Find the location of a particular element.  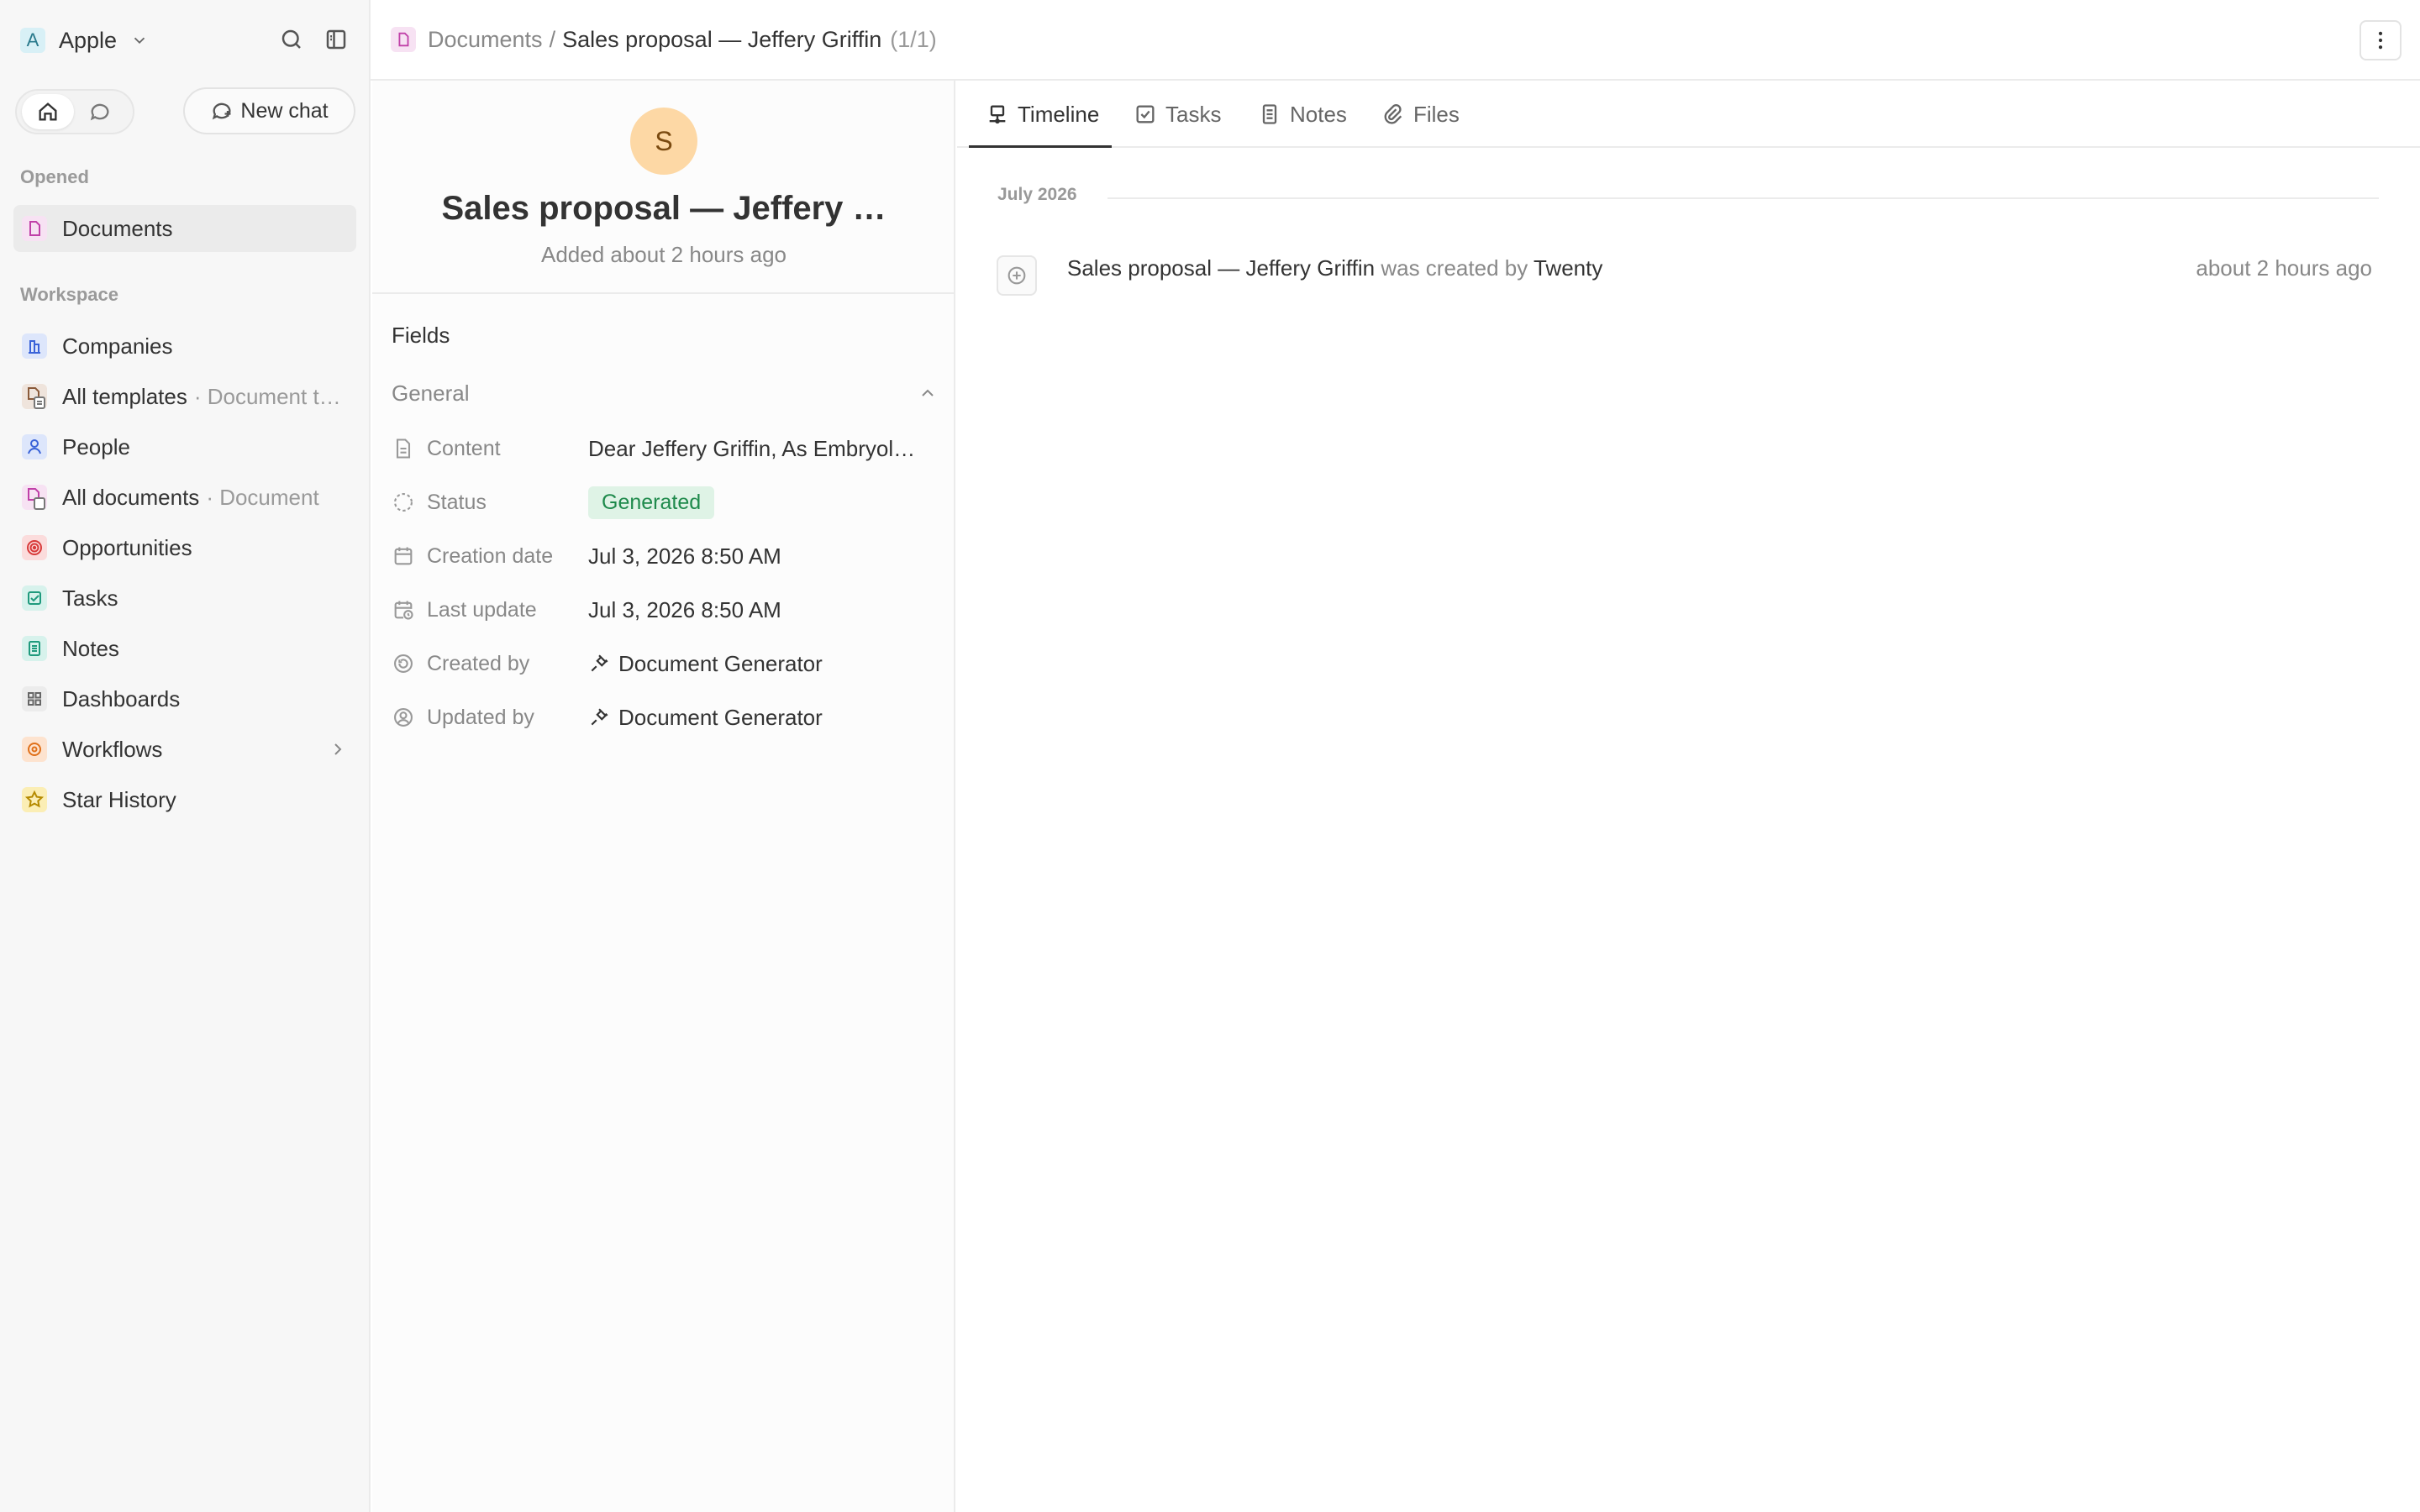

tab-tasks: Tasks is located at coordinates (1177, 114).